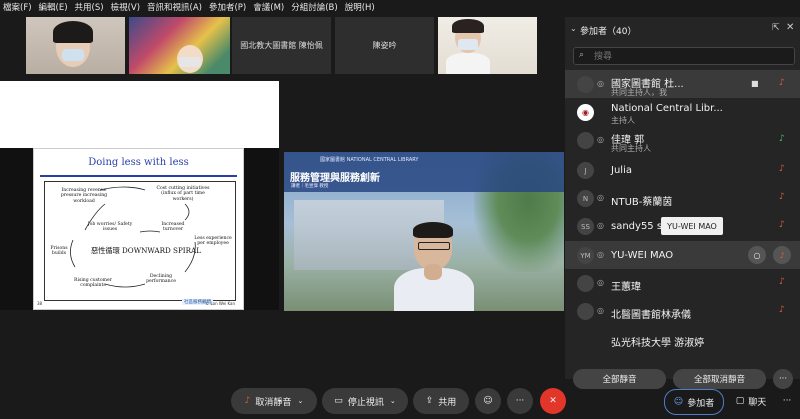 This screenshot has width=800, height=419. Describe the element at coordinates (138, 176) in the screenshot. I see `slide-title-rule` at that location.